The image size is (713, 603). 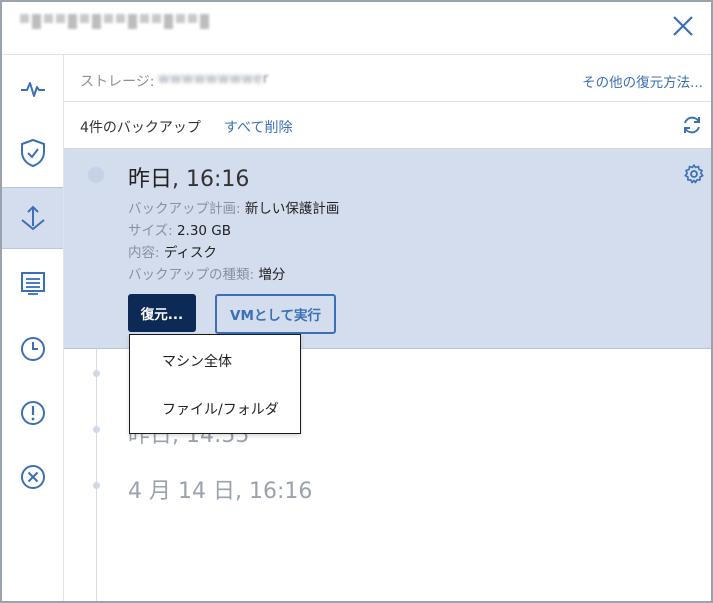 I want to click on sidebar-item-alerts, so click(x=32, y=413).